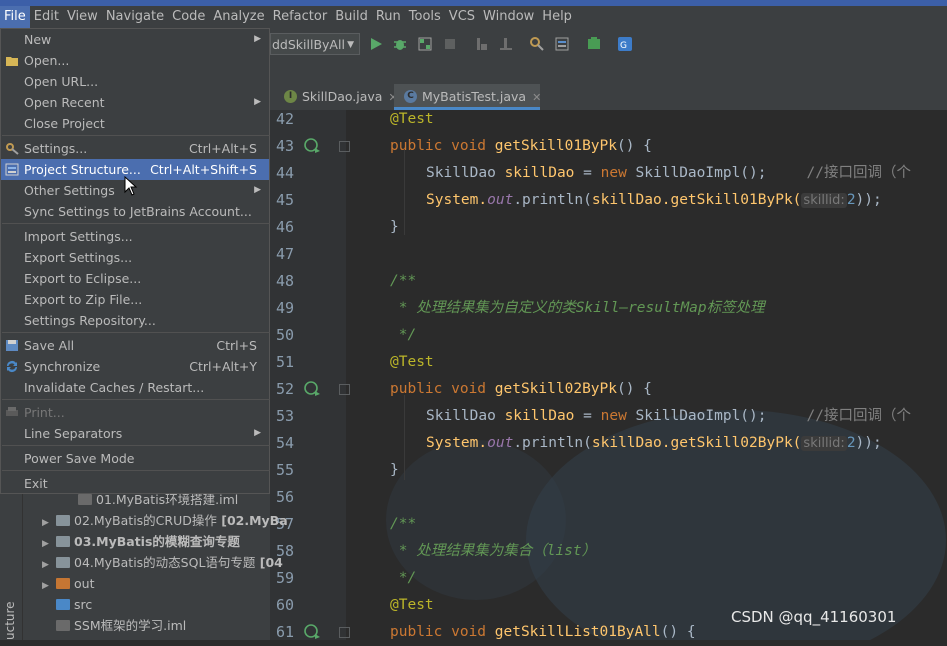 The width and height of the screenshot is (947, 646). What do you see at coordinates (625, 44) in the screenshot?
I see `translate-icon: G` at bounding box center [625, 44].